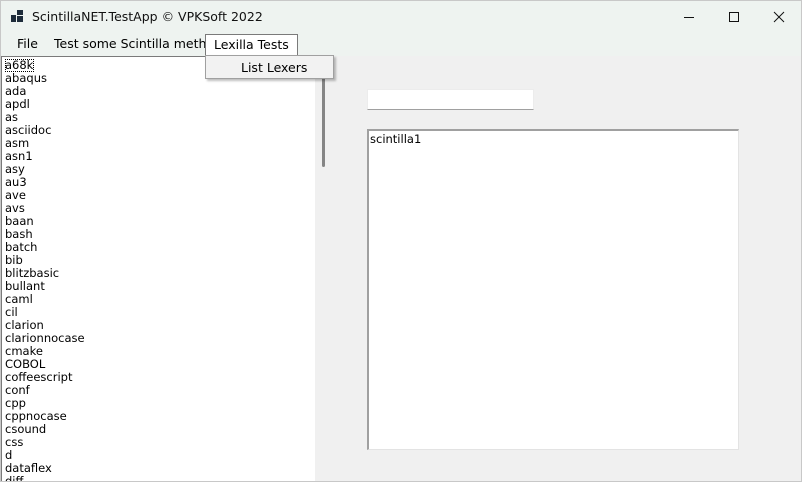 This screenshot has height=482, width=802. What do you see at coordinates (160, 208) in the screenshot?
I see `lexer-list-item: avs` at bounding box center [160, 208].